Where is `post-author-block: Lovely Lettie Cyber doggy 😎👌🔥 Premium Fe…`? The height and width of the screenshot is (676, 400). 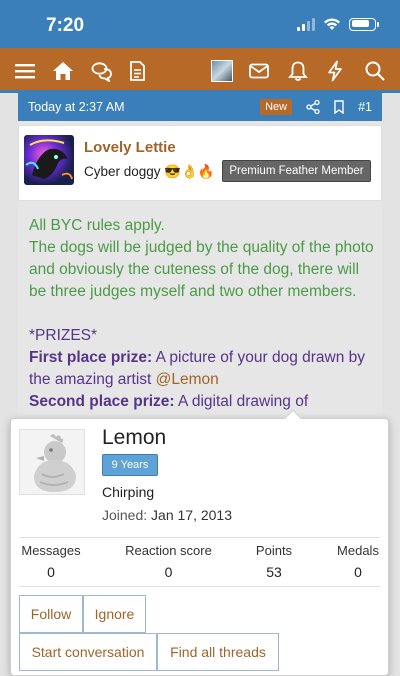
post-author-block: Lovely Lettie Cyber doggy 😎👌🔥 Premium Fe… is located at coordinates (200, 163).